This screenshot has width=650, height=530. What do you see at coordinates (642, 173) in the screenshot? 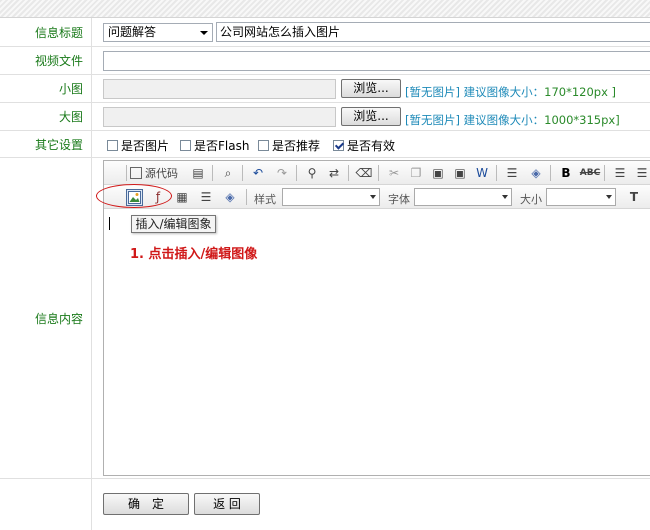
I see `align-center-icon: ☰` at bounding box center [642, 173].